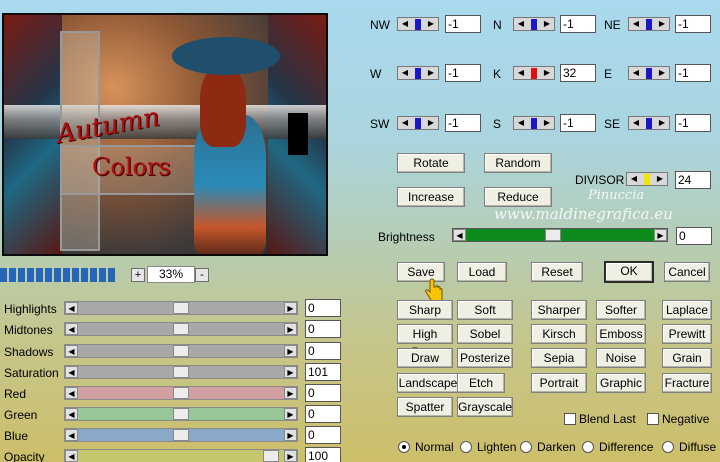 The height and width of the screenshot is (462, 720). Describe the element at coordinates (290, 329) in the screenshot. I see `midtones-right-arrow: ▶` at that location.